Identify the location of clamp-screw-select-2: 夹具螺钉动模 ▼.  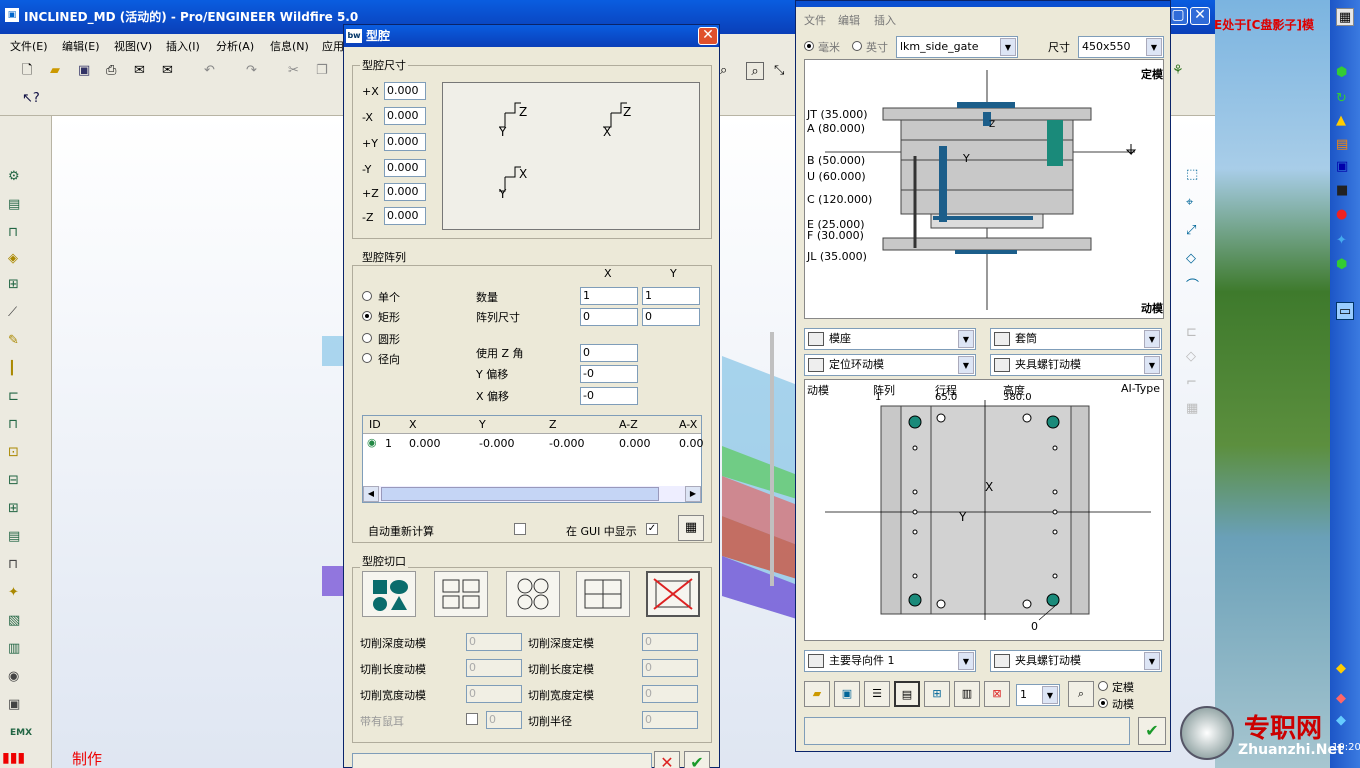
(1076, 661).